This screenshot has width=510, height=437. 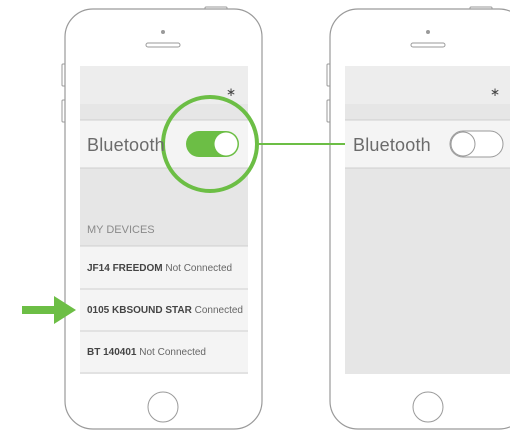 What do you see at coordinates (125, 268) in the screenshot?
I see `device-name: JF14 FREEDOM` at bounding box center [125, 268].